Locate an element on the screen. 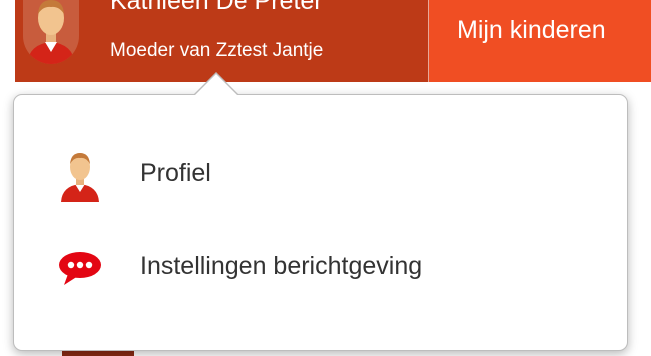 The height and width of the screenshot is (356, 651). user-profile-icon is located at coordinates (80, 179).